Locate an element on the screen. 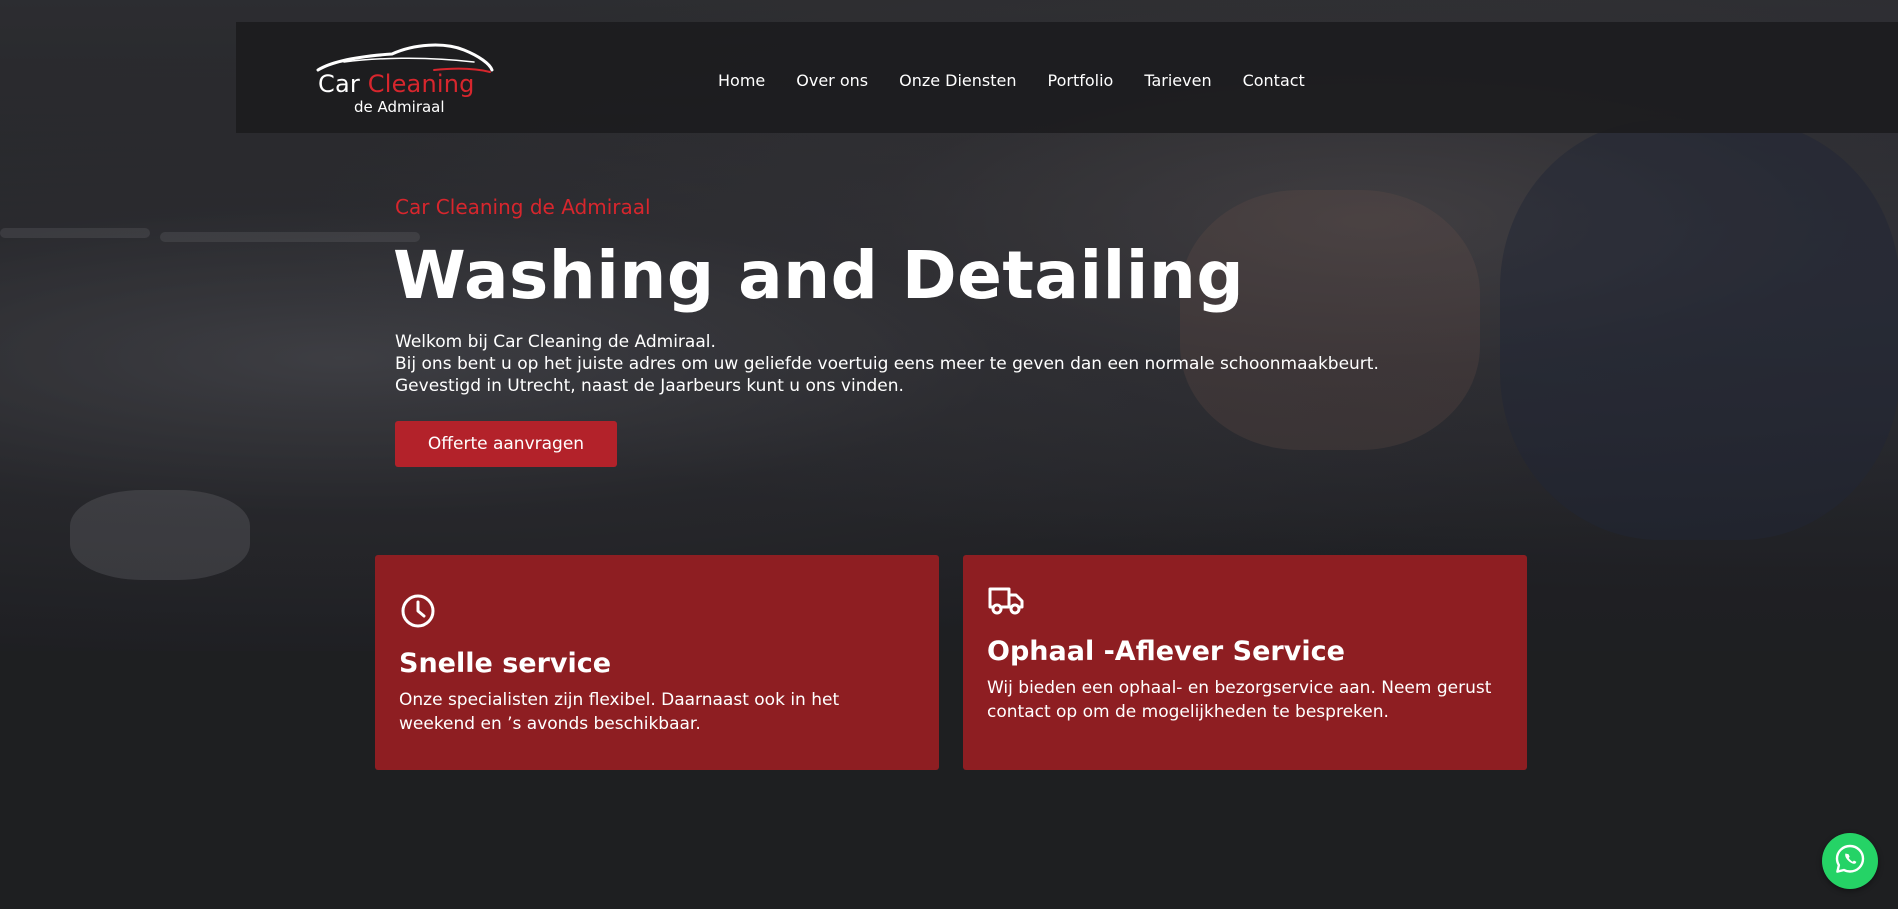  nav-item-contact: Contact is located at coordinates (1274, 80).